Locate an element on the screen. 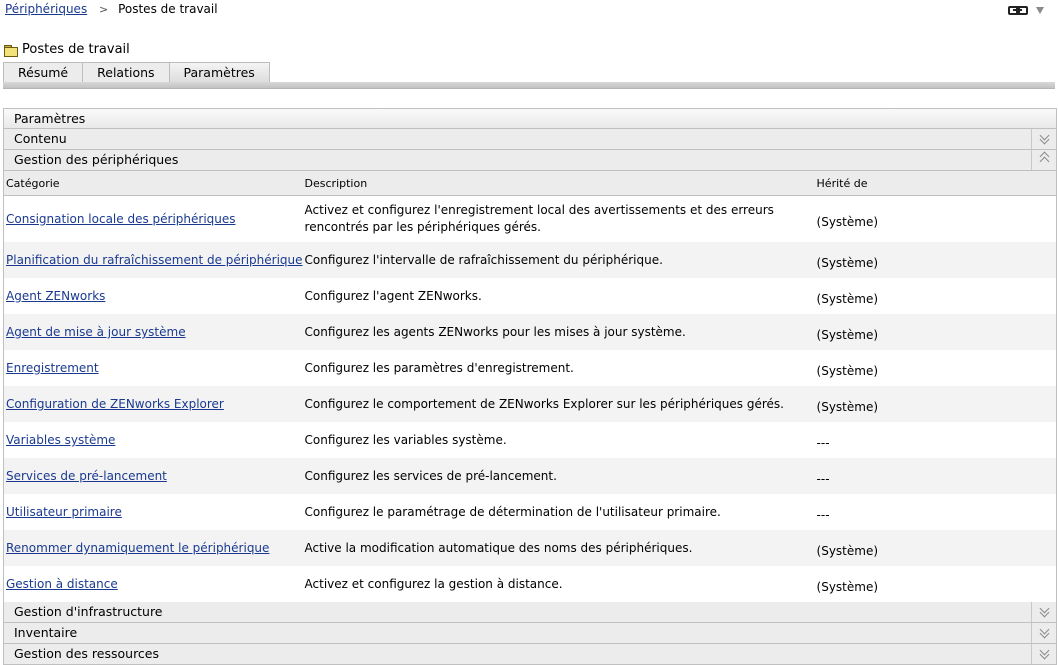  page-heading: Postes de travail is located at coordinates (67, 49).